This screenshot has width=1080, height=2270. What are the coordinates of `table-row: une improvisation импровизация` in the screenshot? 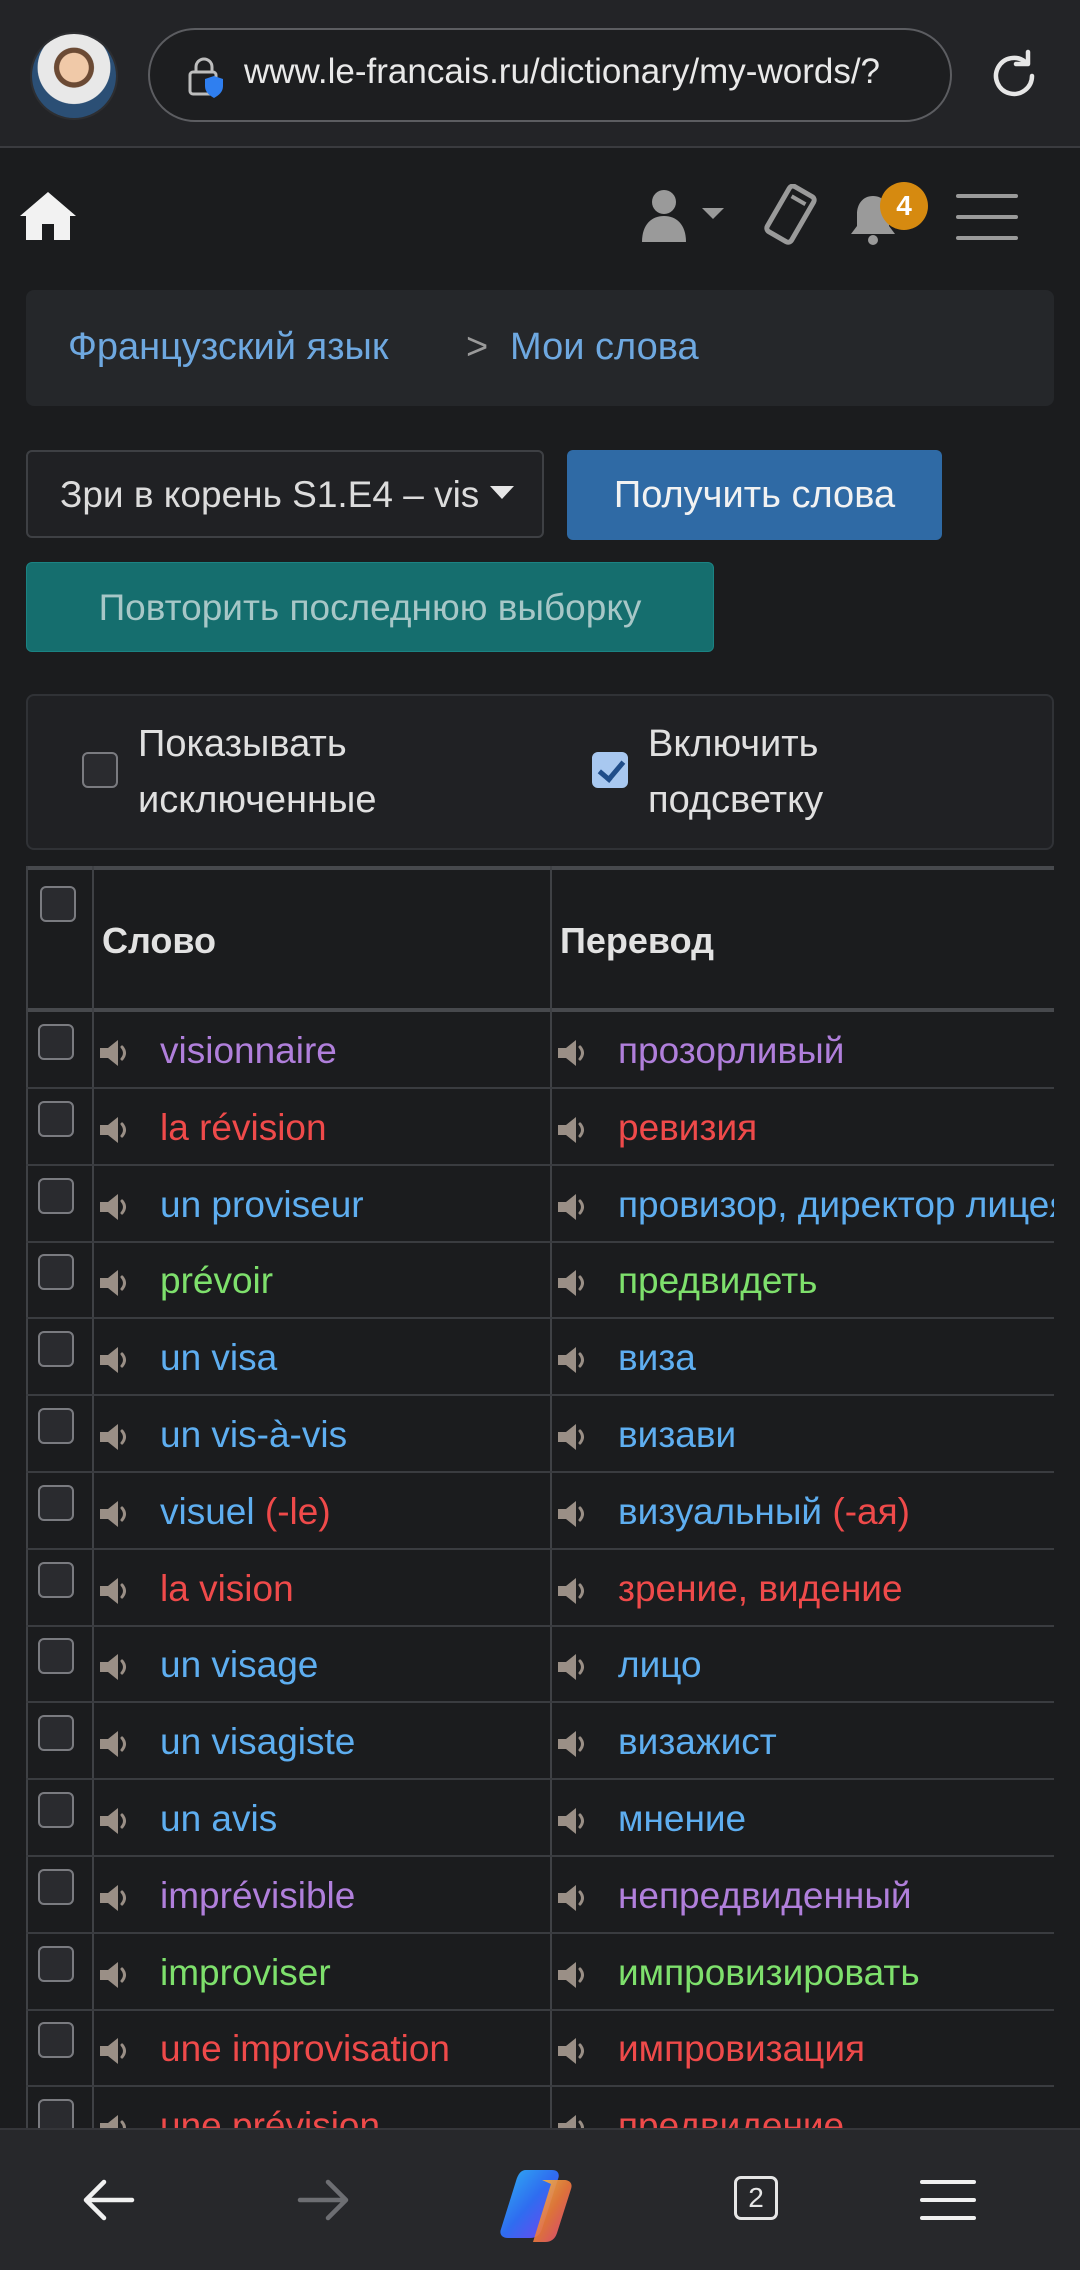 It's located at (540, 2049).